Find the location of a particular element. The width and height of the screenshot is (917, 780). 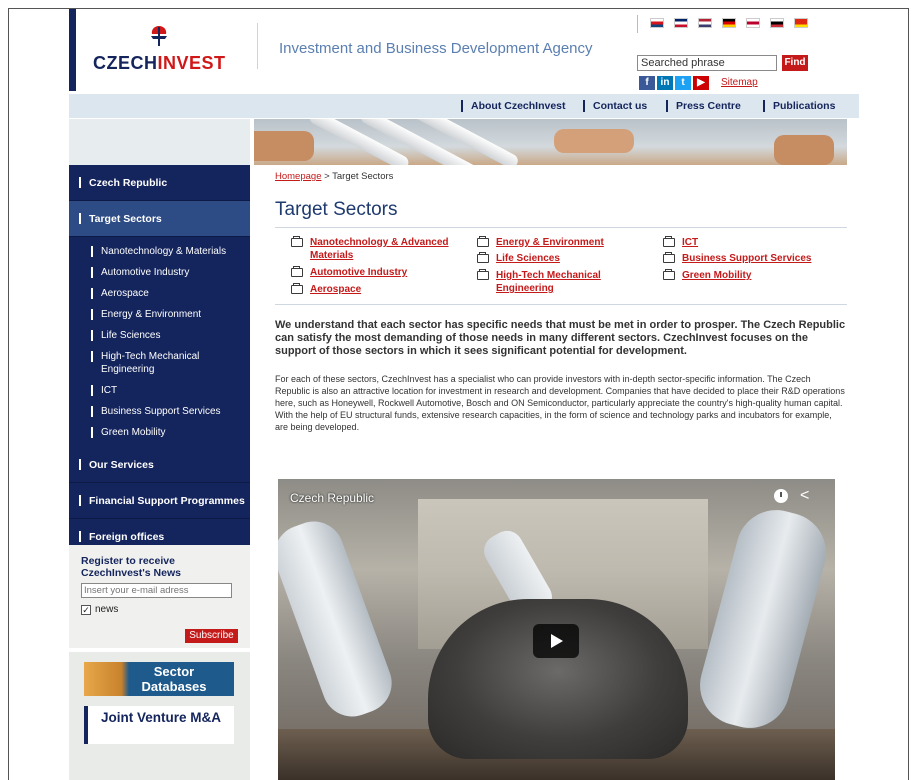

sidebar-sub-high-tech: High-Tech Mechanical Engineering is located at coordinates (159, 363).